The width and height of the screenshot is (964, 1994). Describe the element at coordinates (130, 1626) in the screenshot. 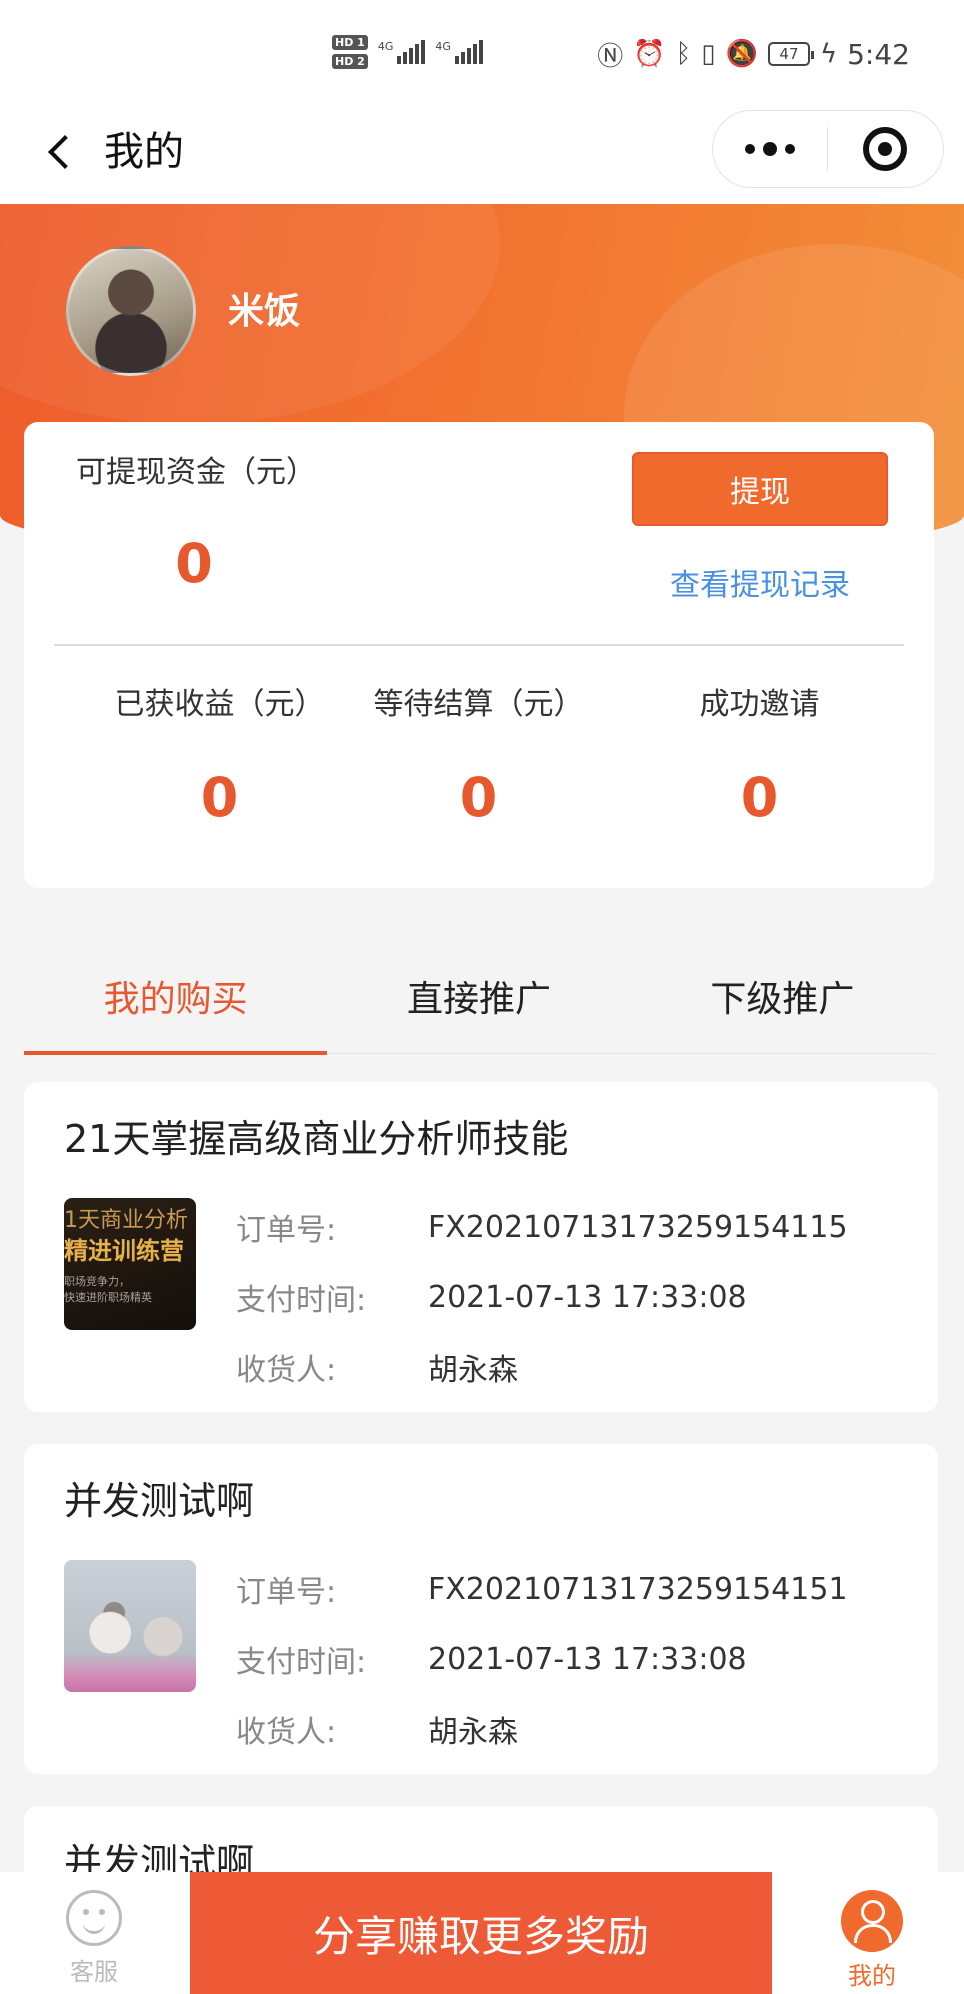

I see `order-thumbnail` at that location.